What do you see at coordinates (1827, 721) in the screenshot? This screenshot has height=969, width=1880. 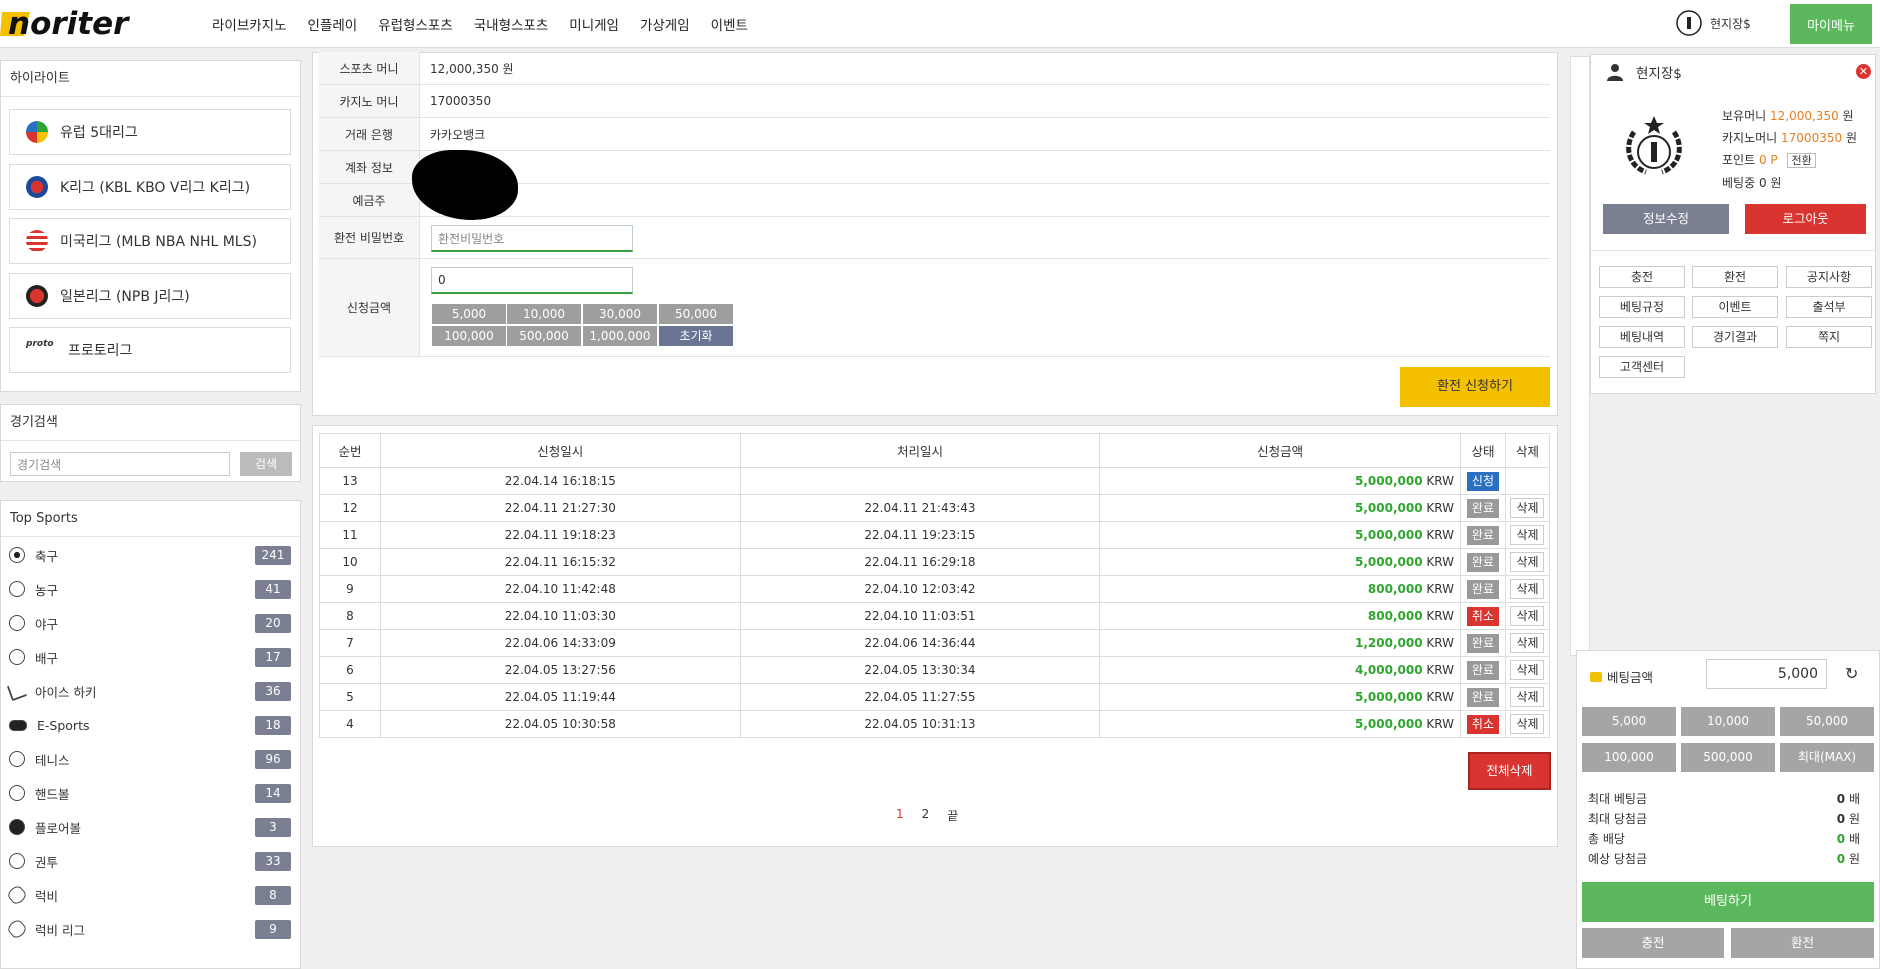 I see `bet-50000-button: 50,000` at bounding box center [1827, 721].